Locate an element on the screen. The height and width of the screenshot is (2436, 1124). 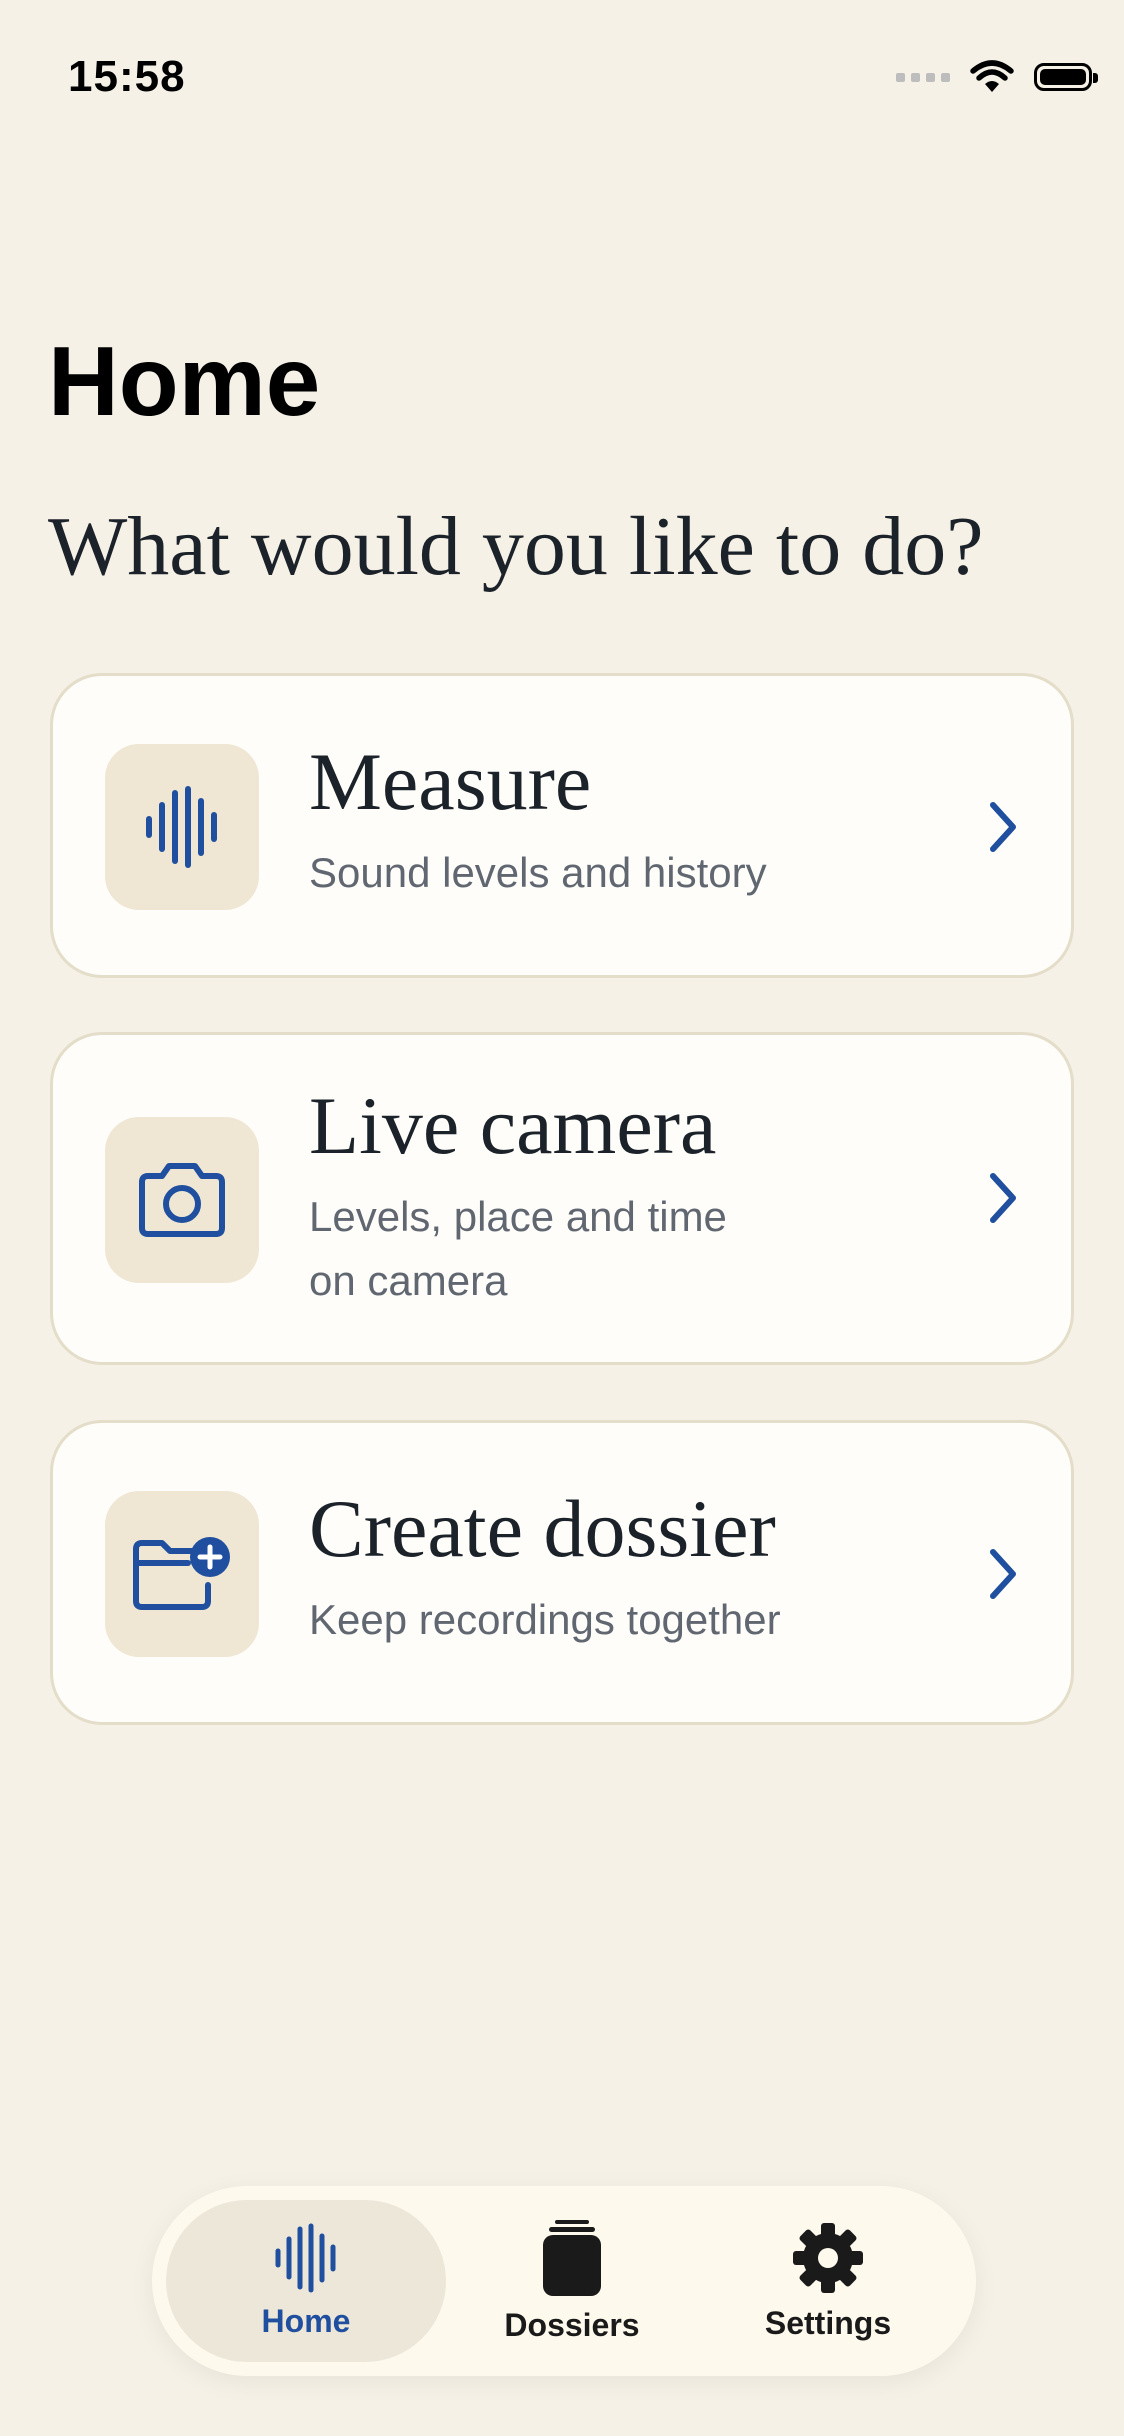
status-icons is located at coordinates (997, 77).